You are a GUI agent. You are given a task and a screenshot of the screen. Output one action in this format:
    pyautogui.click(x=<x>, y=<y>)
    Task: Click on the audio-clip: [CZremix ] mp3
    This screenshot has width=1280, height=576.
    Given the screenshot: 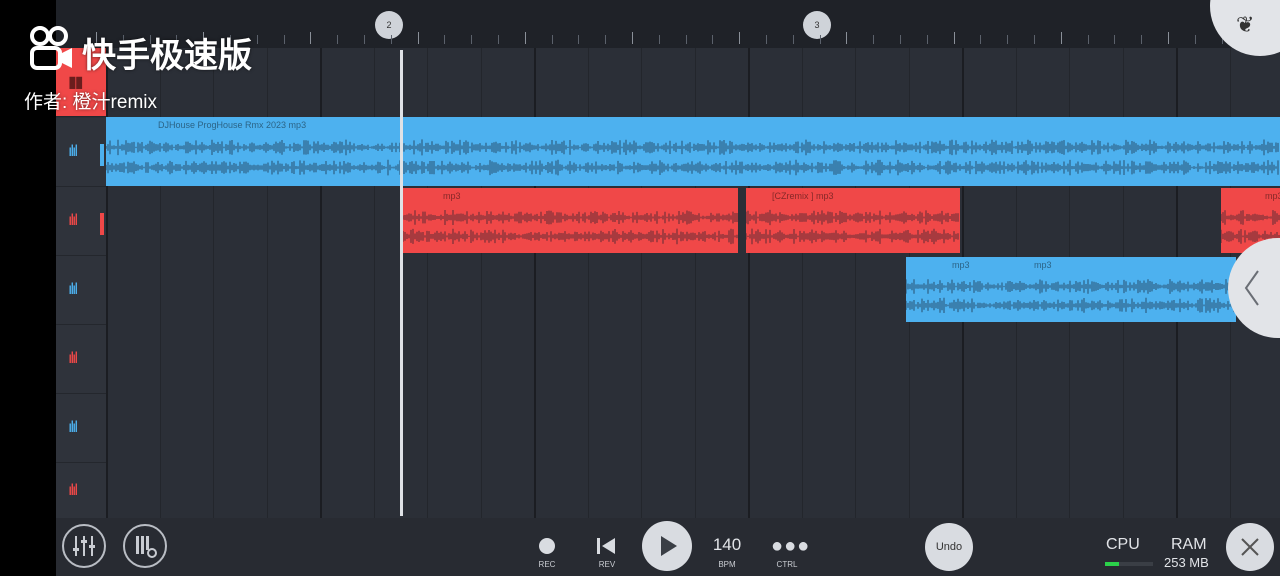 What is the action you would take?
    pyautogui.click(x=853, y=220)
    